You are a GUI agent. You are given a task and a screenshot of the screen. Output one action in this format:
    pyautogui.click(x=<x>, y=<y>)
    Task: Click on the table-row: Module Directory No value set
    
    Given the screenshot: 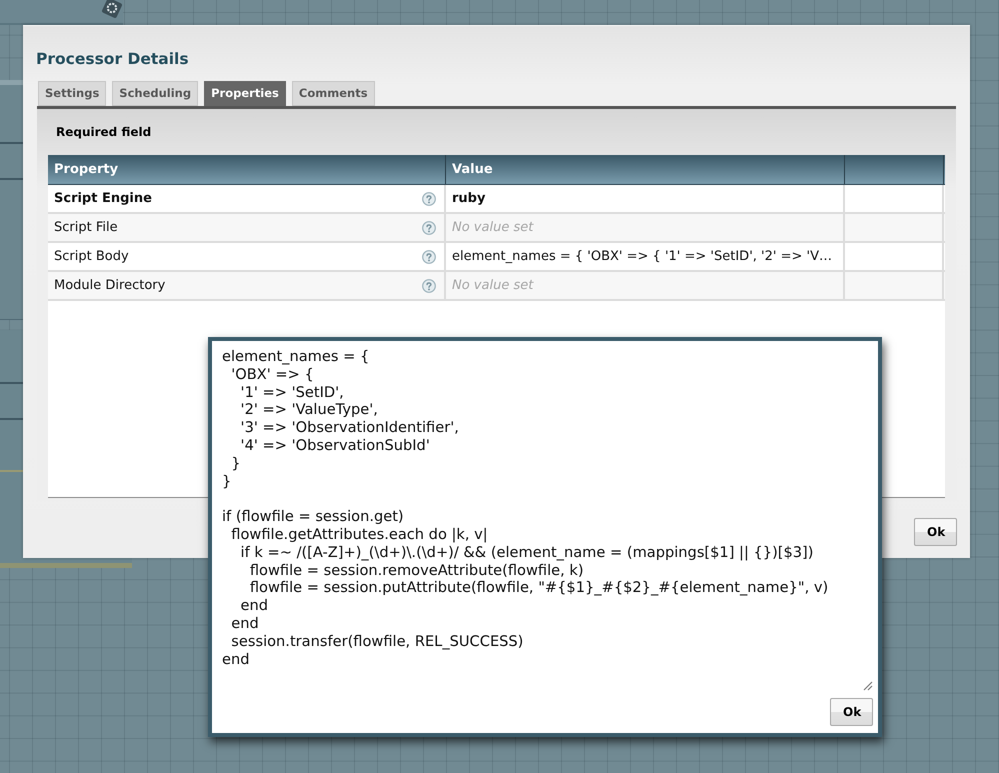 What is the action you would take?
    pyautogui.click(x=496, y=286)
    